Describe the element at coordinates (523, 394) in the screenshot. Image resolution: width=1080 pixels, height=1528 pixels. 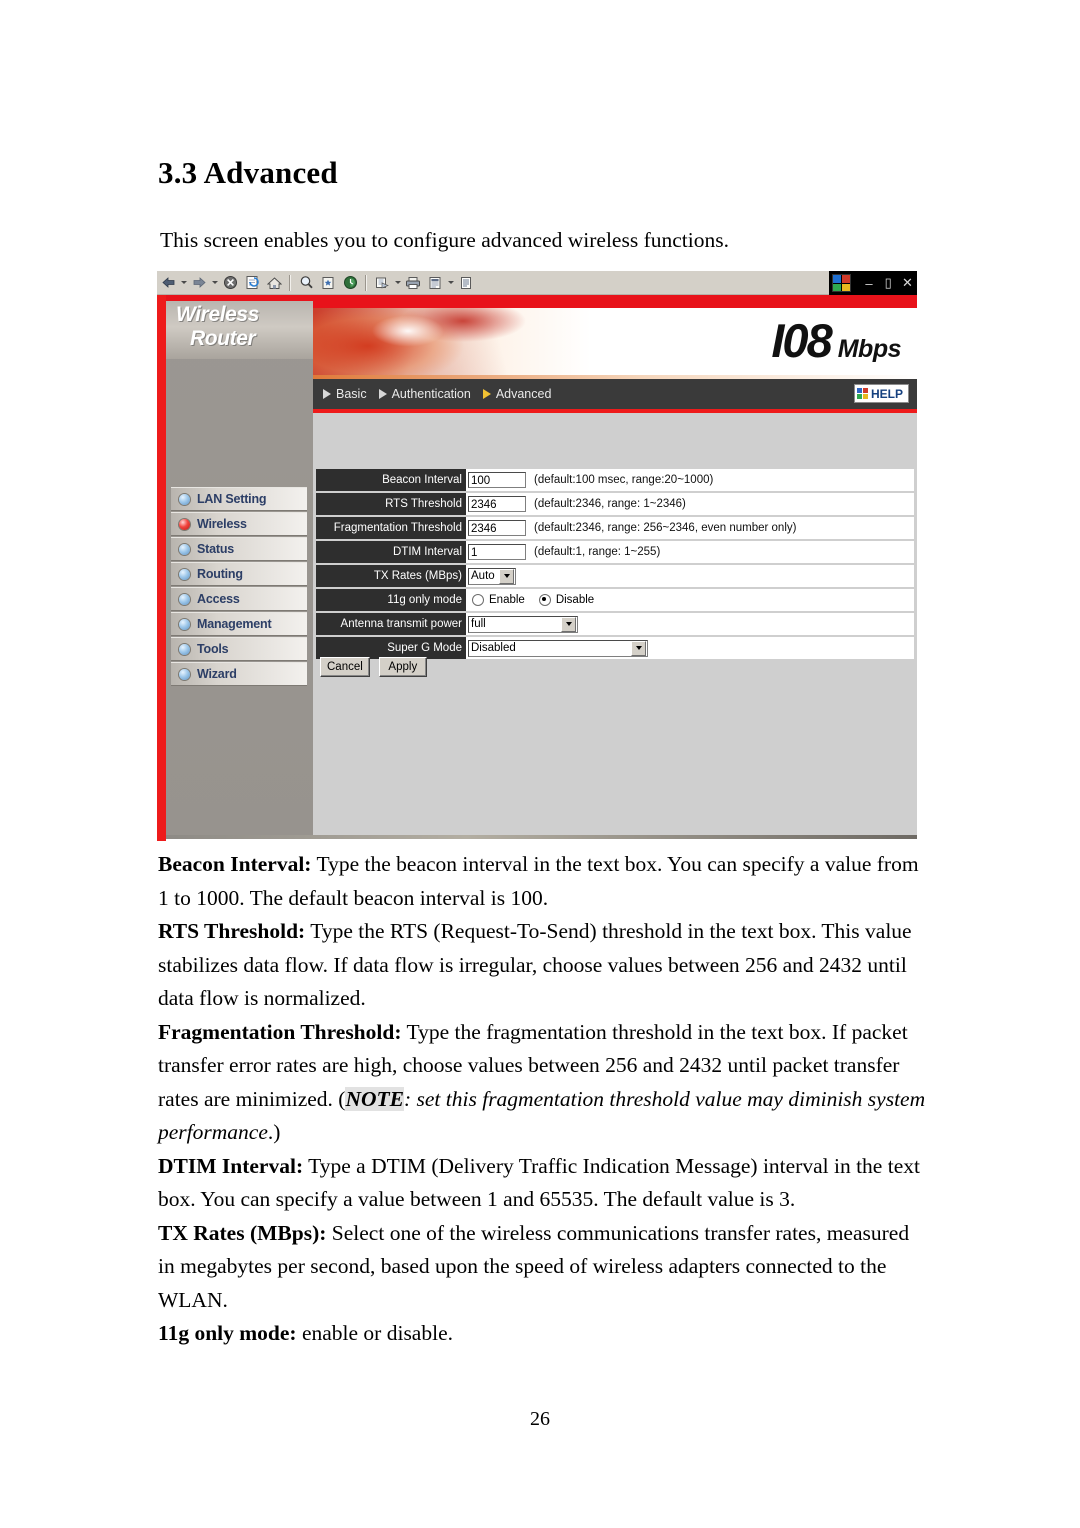
I see `tab-label: Advanced` at that location.